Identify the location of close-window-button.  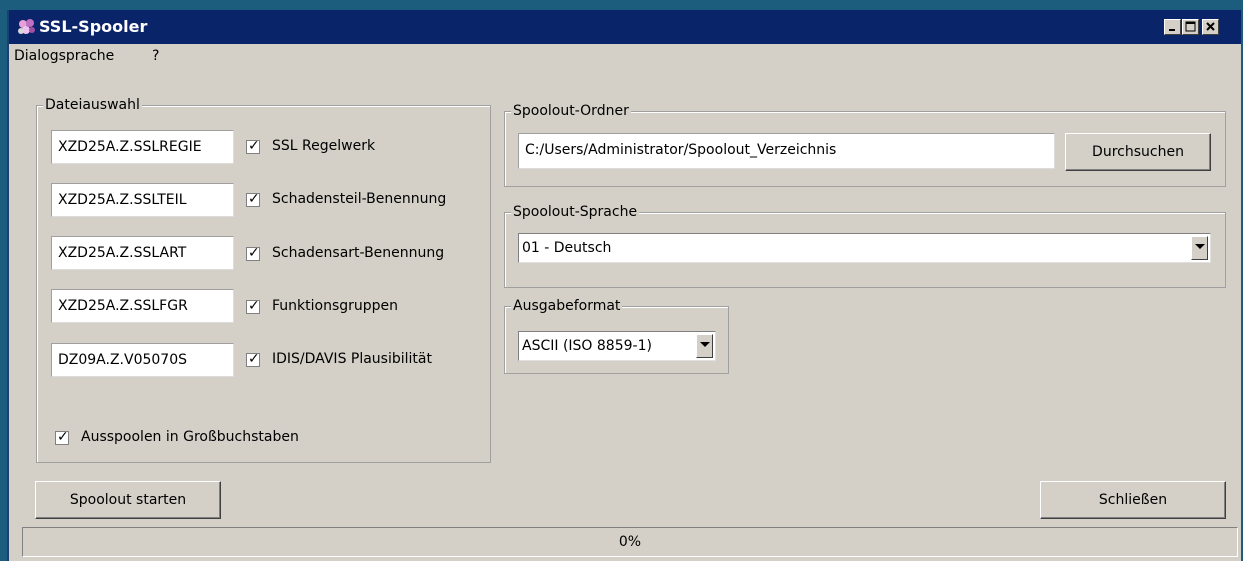
(1210, 27).